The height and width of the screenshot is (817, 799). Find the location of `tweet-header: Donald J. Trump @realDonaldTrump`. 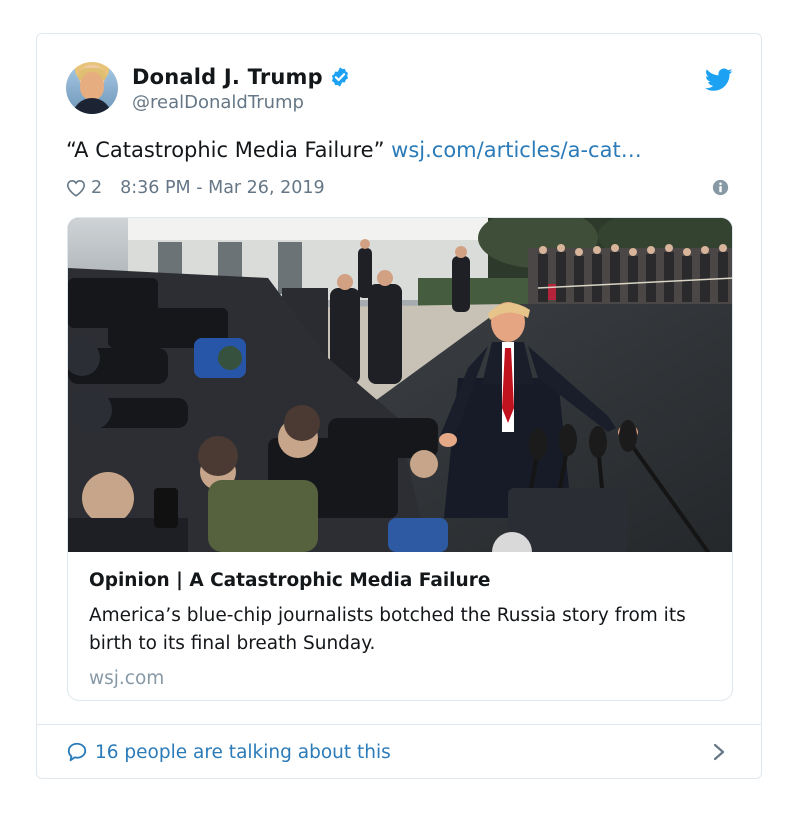

tweet-header: Donald J. Trump @realDonaldTrump is located at coordinates (399, 90).